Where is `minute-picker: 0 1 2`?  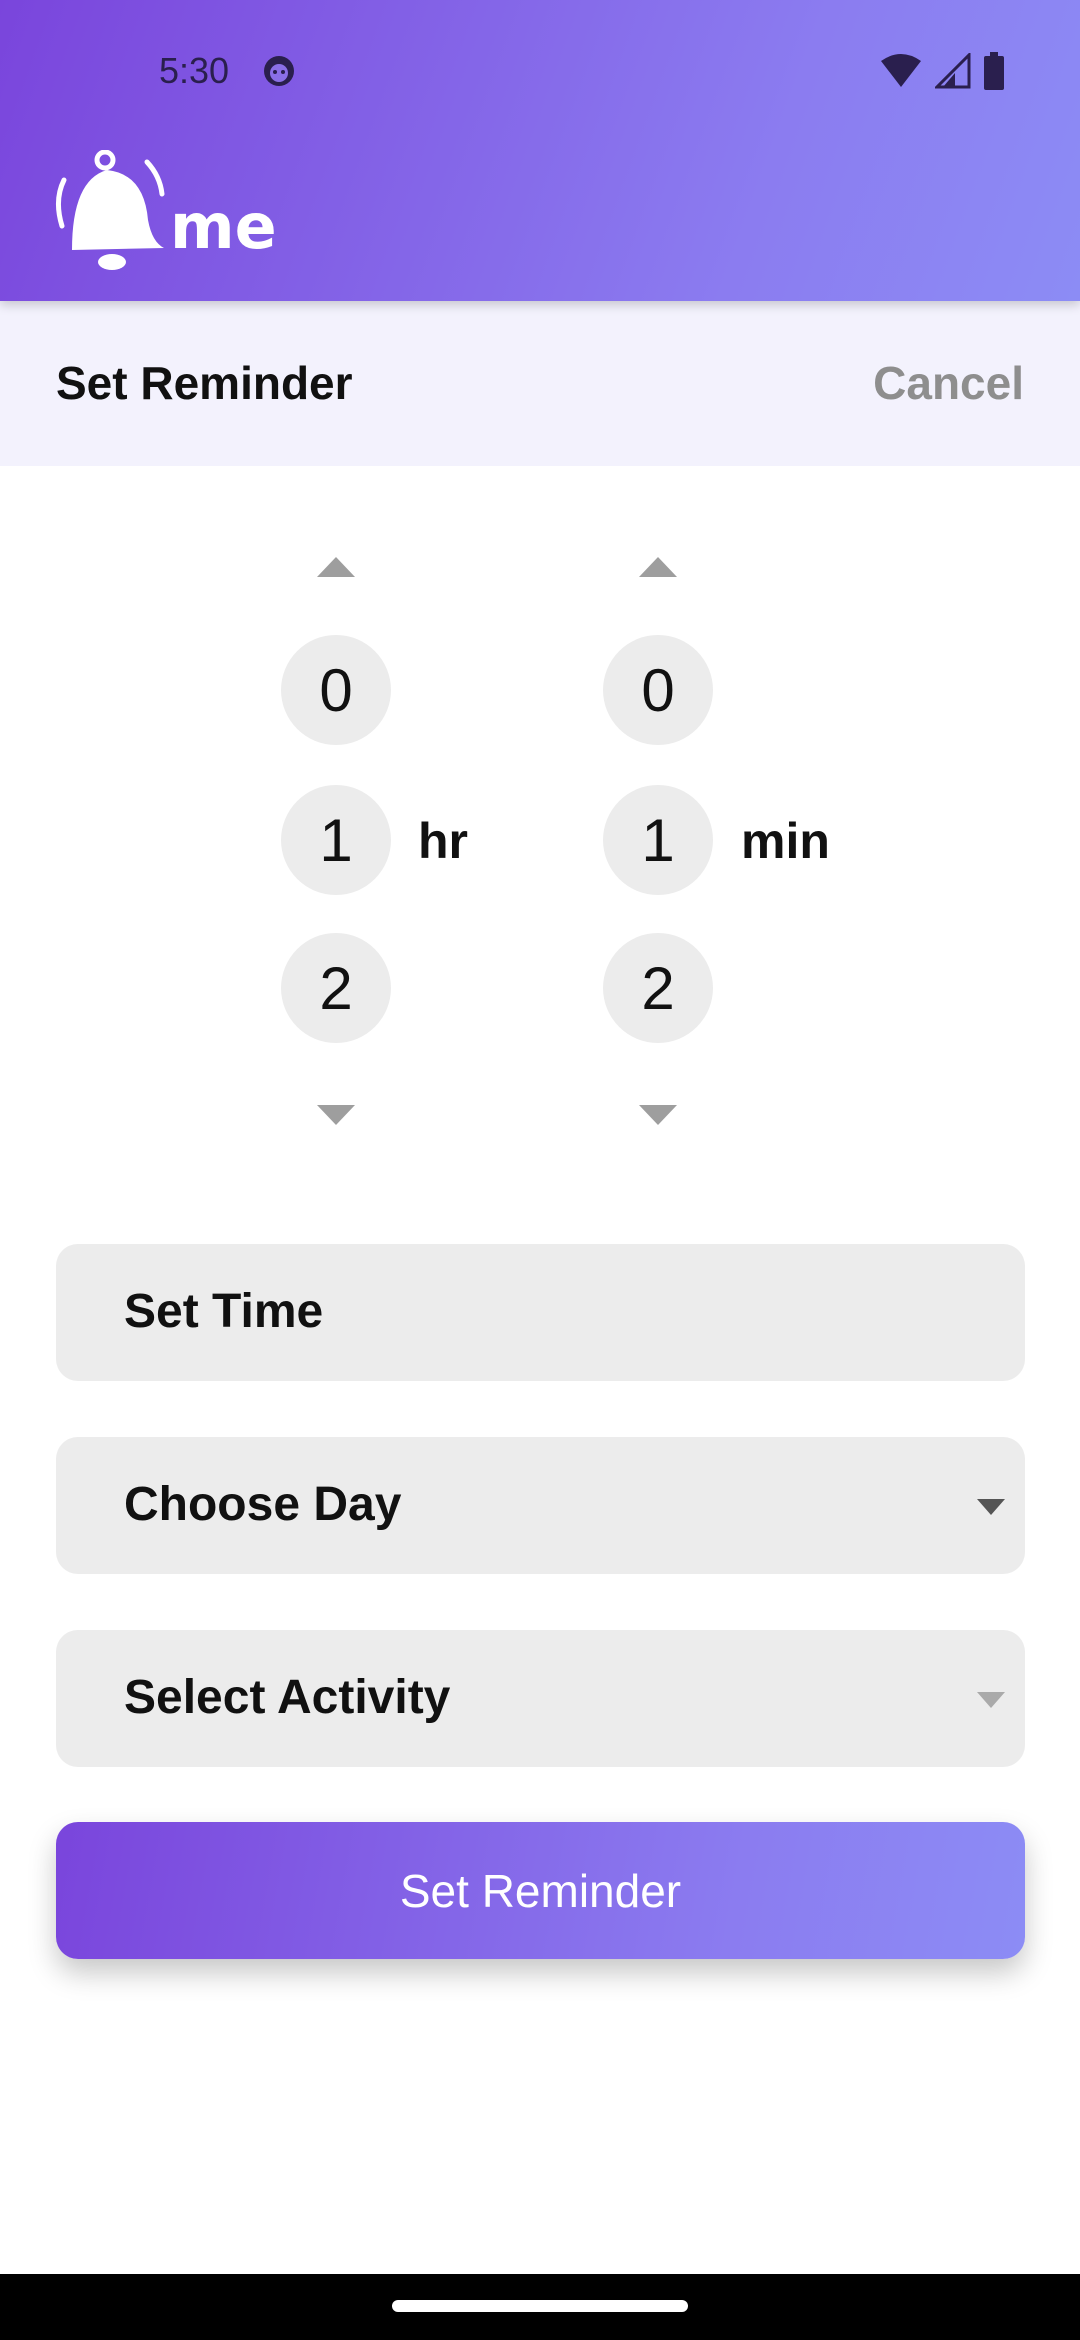
minute-picker: 0 1 2 is located at coordinates (658, 840).